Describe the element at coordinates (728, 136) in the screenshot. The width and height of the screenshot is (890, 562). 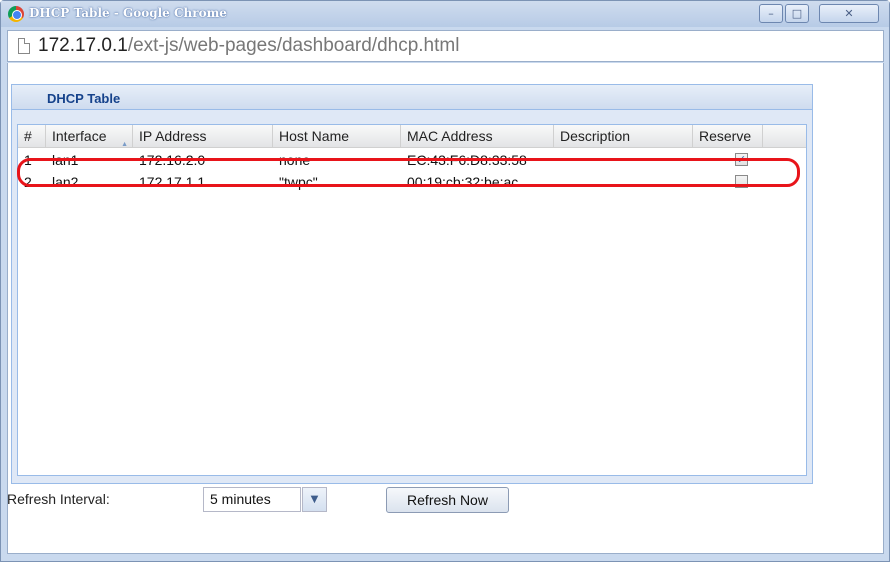
I see `column-header-reserve: Reserve` at that location.